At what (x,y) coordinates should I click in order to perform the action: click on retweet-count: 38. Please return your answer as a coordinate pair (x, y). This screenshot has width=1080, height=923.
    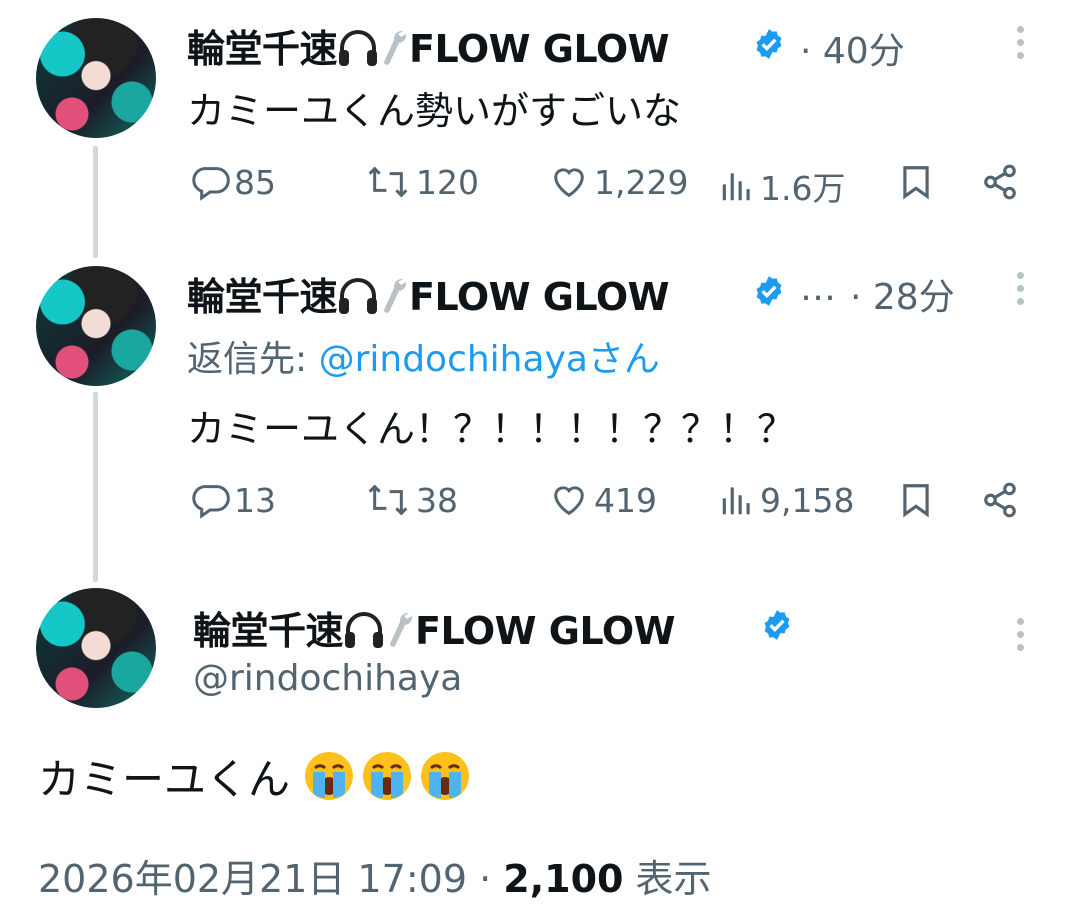
    Looking at the image, I should click on (437, 500).